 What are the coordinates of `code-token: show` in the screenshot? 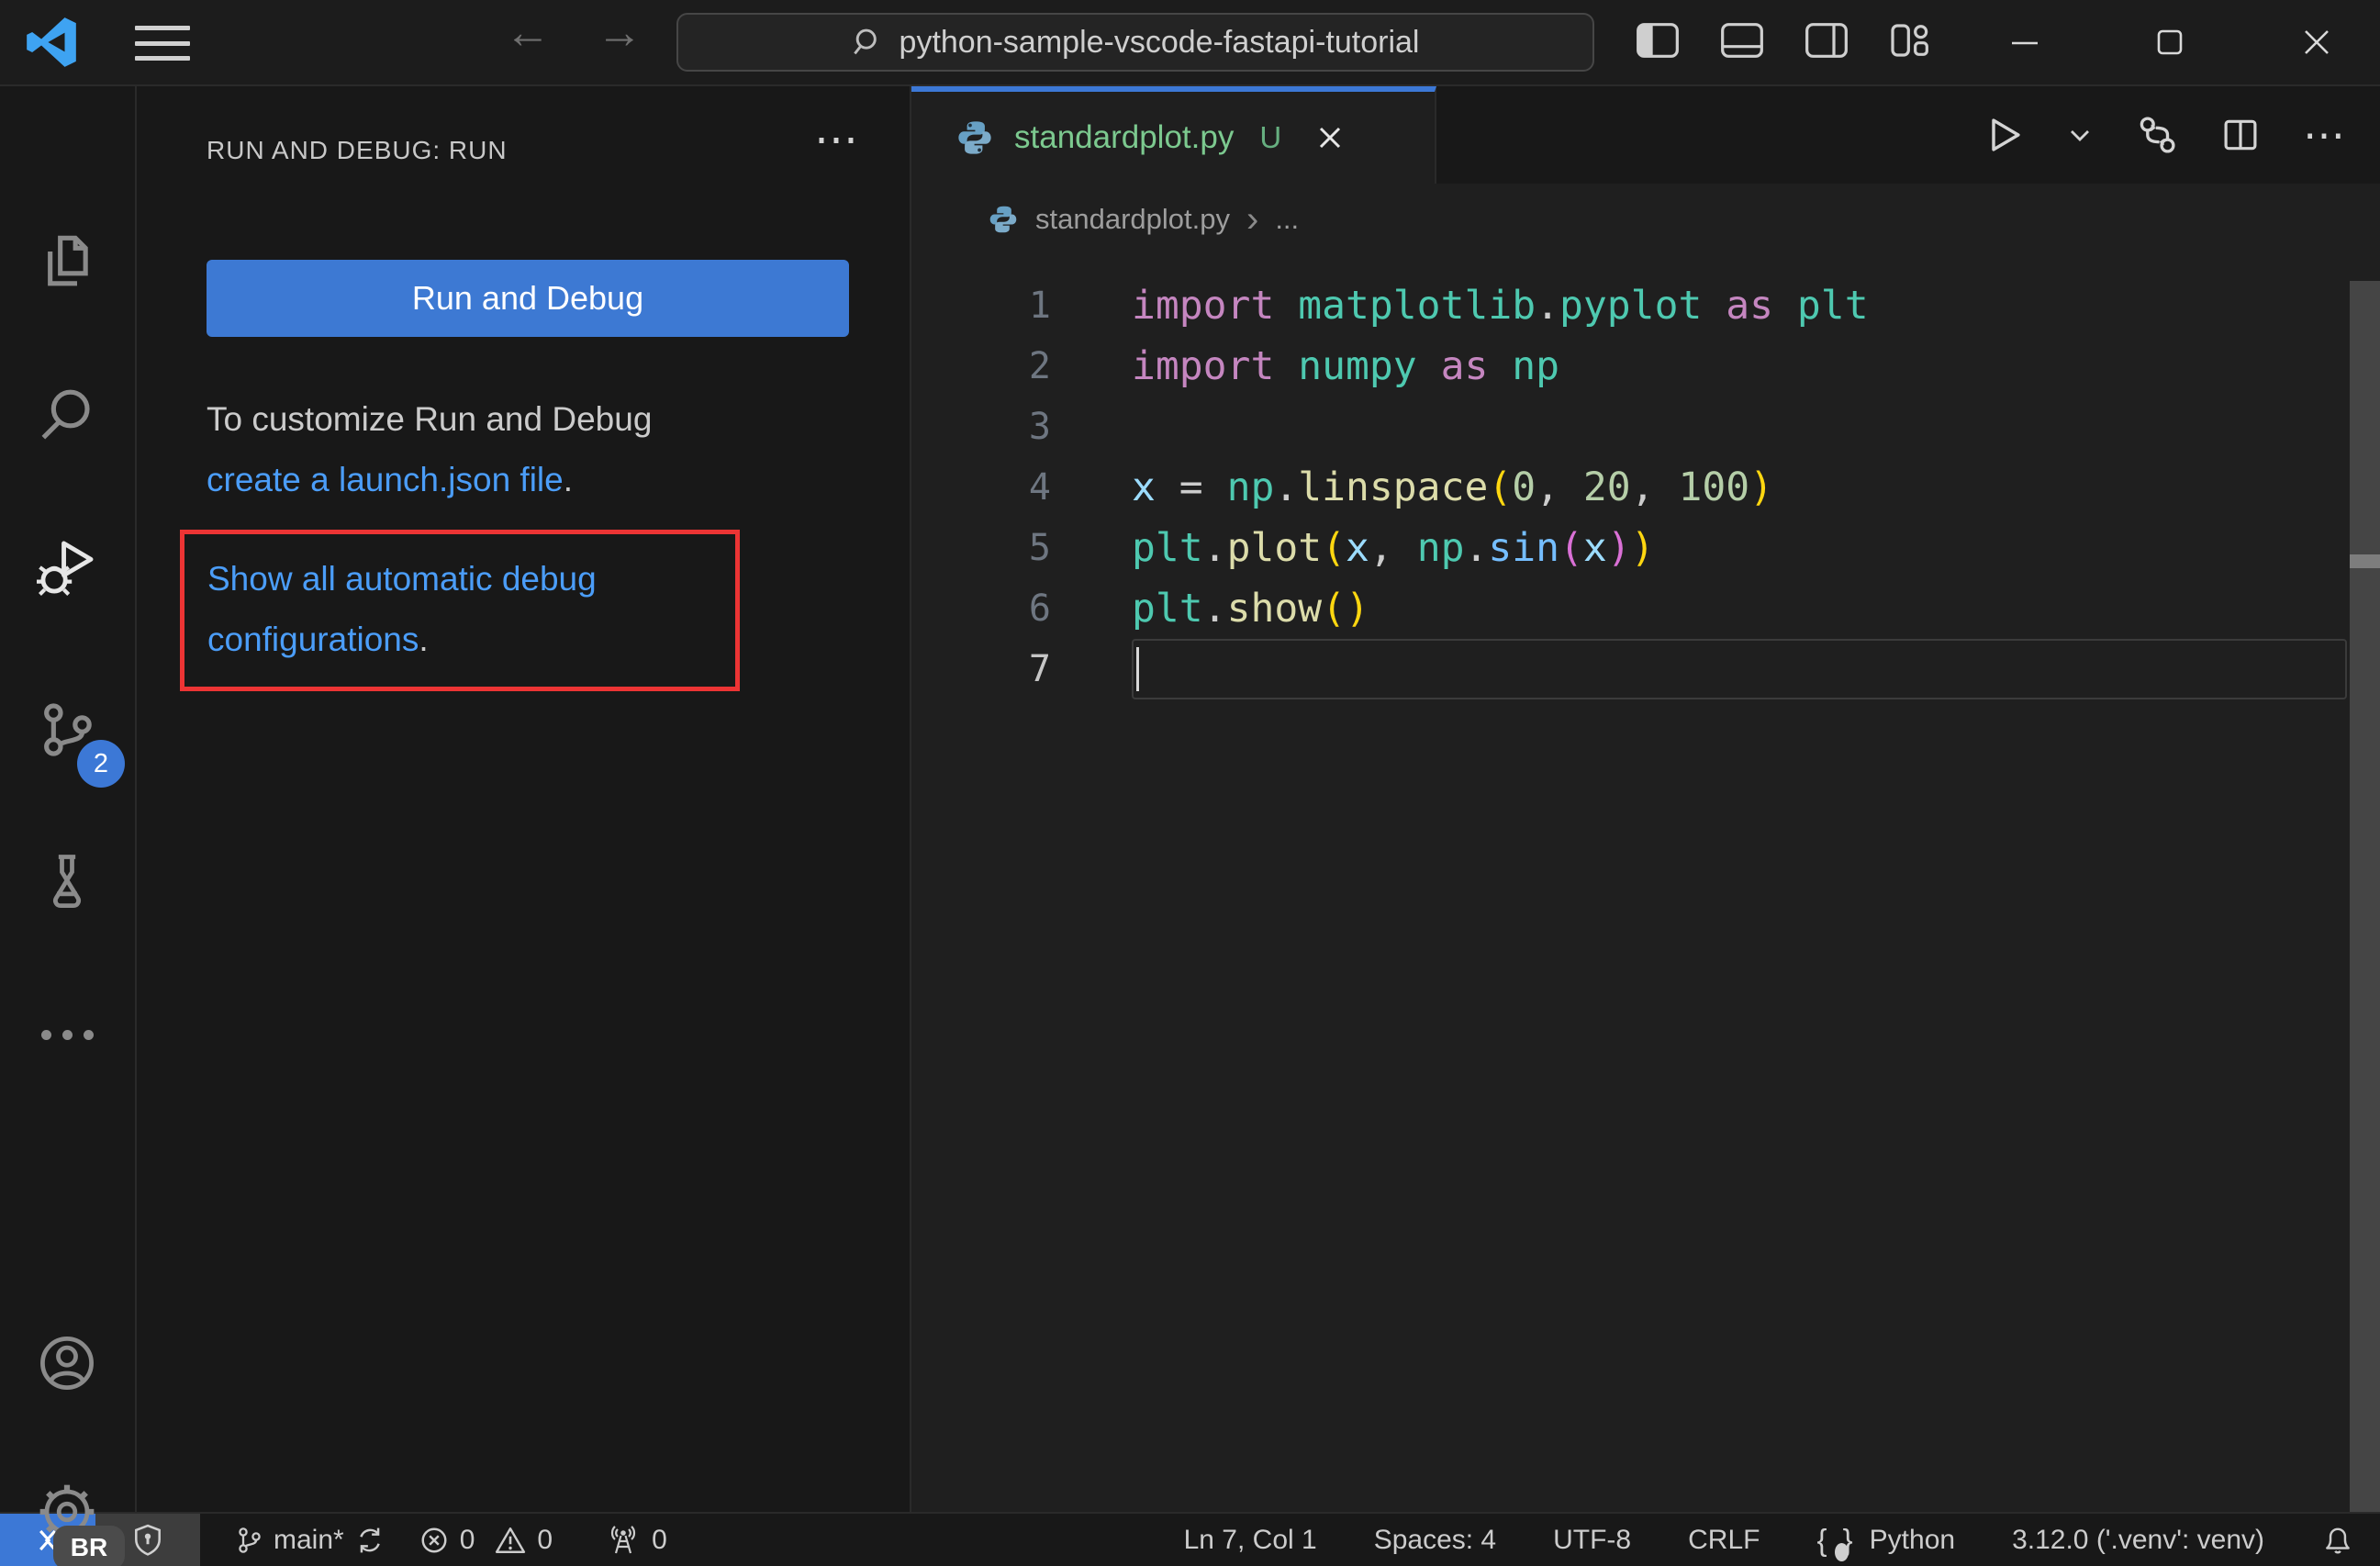 It's located at (1274, 609).